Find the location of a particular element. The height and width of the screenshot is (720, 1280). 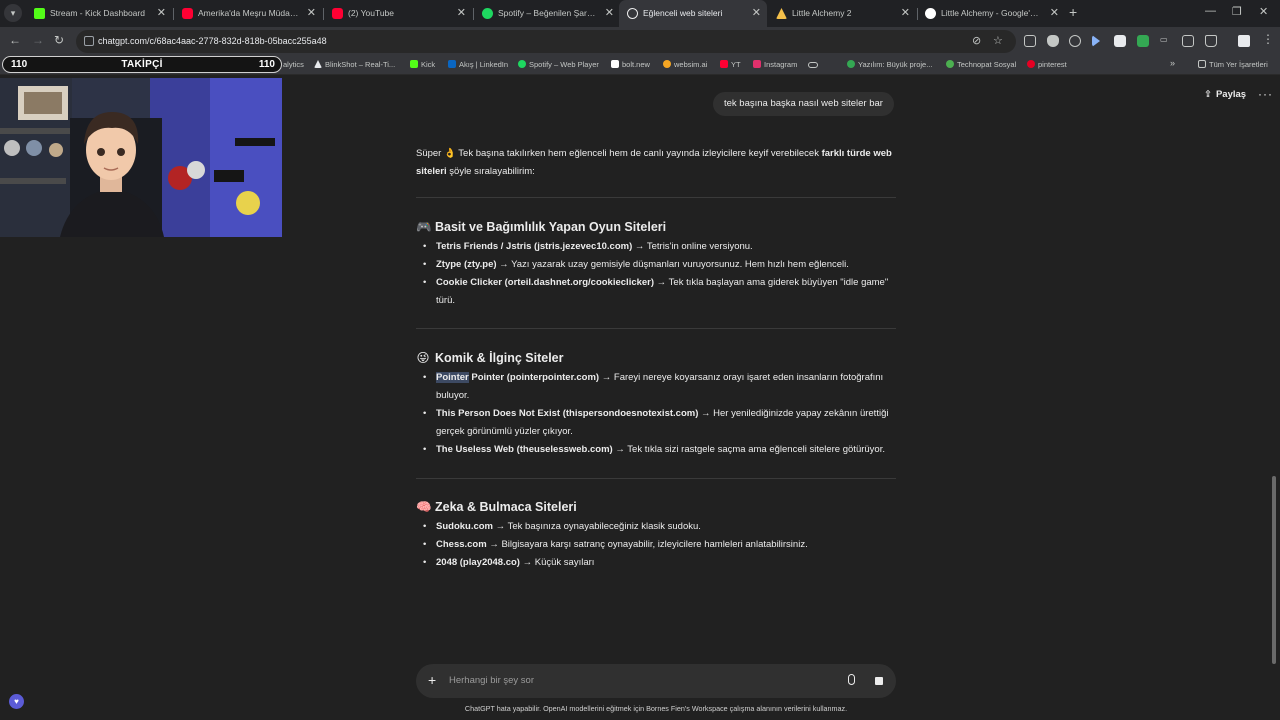

section-heading: 🧠 Zeka & Bulmaca Siteleri is located at coordinates (496, 507).